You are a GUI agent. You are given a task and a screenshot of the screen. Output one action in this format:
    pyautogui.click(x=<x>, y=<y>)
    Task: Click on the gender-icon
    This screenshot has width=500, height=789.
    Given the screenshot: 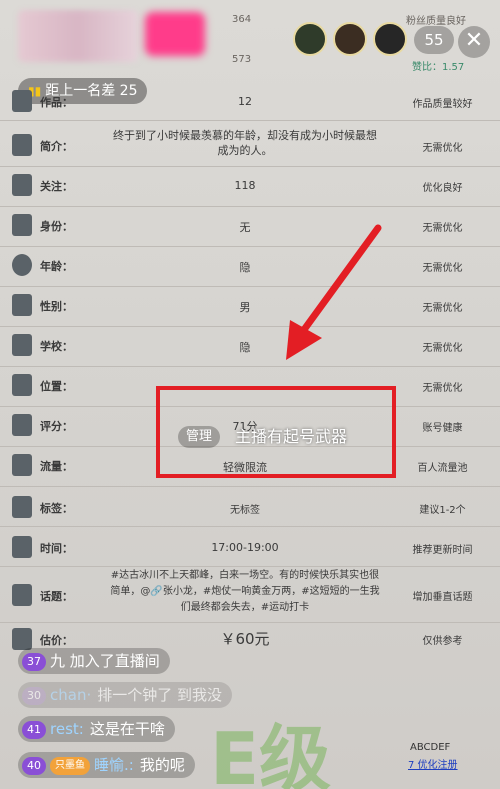 What is the action you would take?
    pyautogui.click(x=22, y=305)
    